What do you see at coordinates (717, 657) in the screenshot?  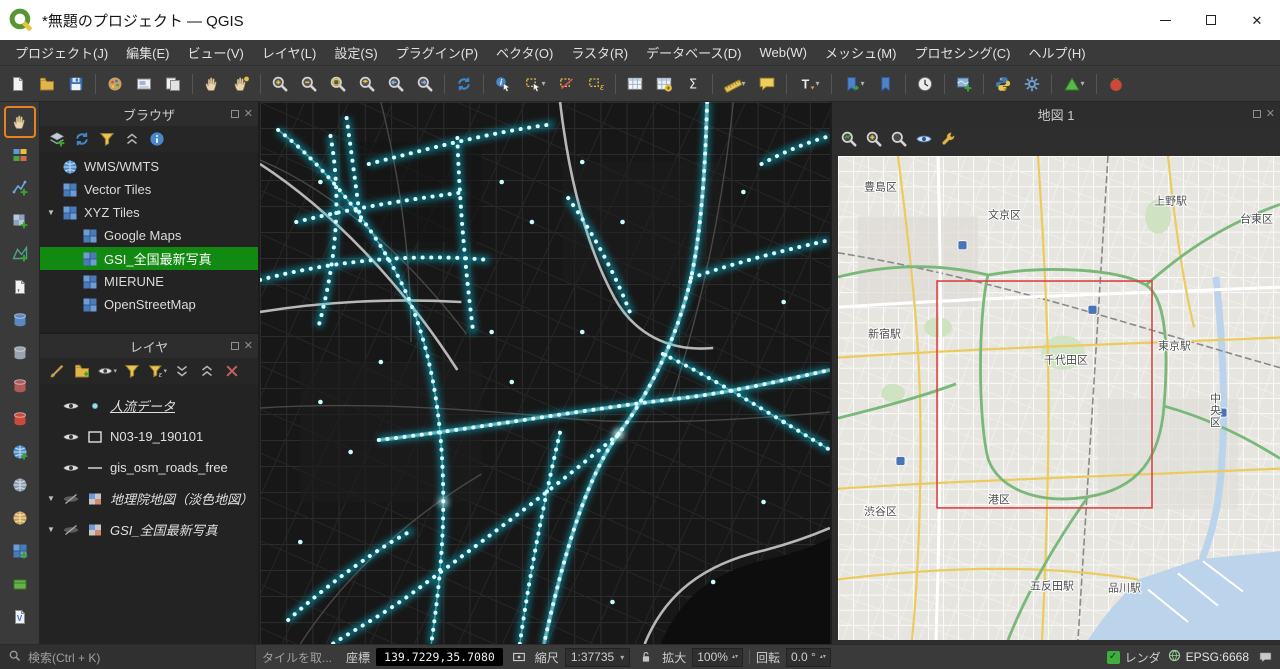 I see `magnifier-spin: 100% ▴▾` at bounding box center [717, 657].